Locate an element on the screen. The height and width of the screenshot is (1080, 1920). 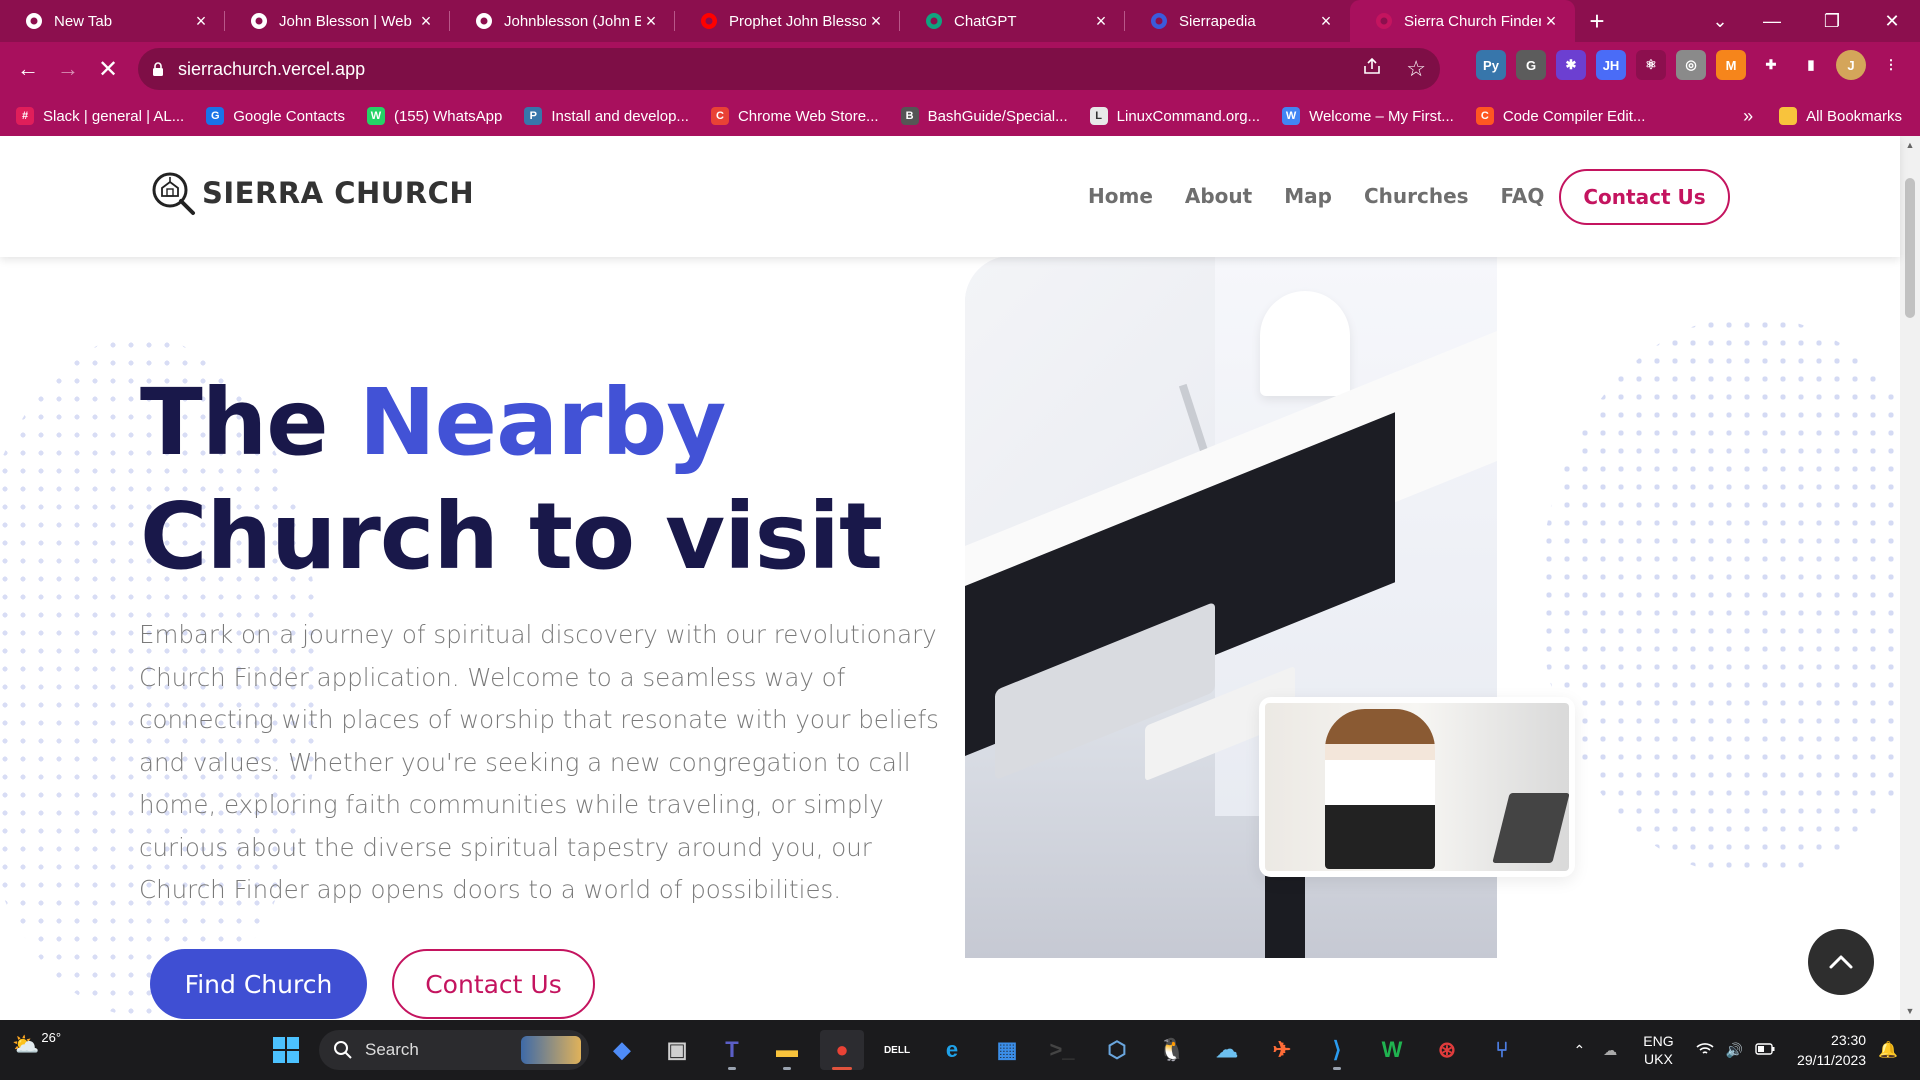
onedrive-icon: ☁ is located at coordinates (1610, 1050).